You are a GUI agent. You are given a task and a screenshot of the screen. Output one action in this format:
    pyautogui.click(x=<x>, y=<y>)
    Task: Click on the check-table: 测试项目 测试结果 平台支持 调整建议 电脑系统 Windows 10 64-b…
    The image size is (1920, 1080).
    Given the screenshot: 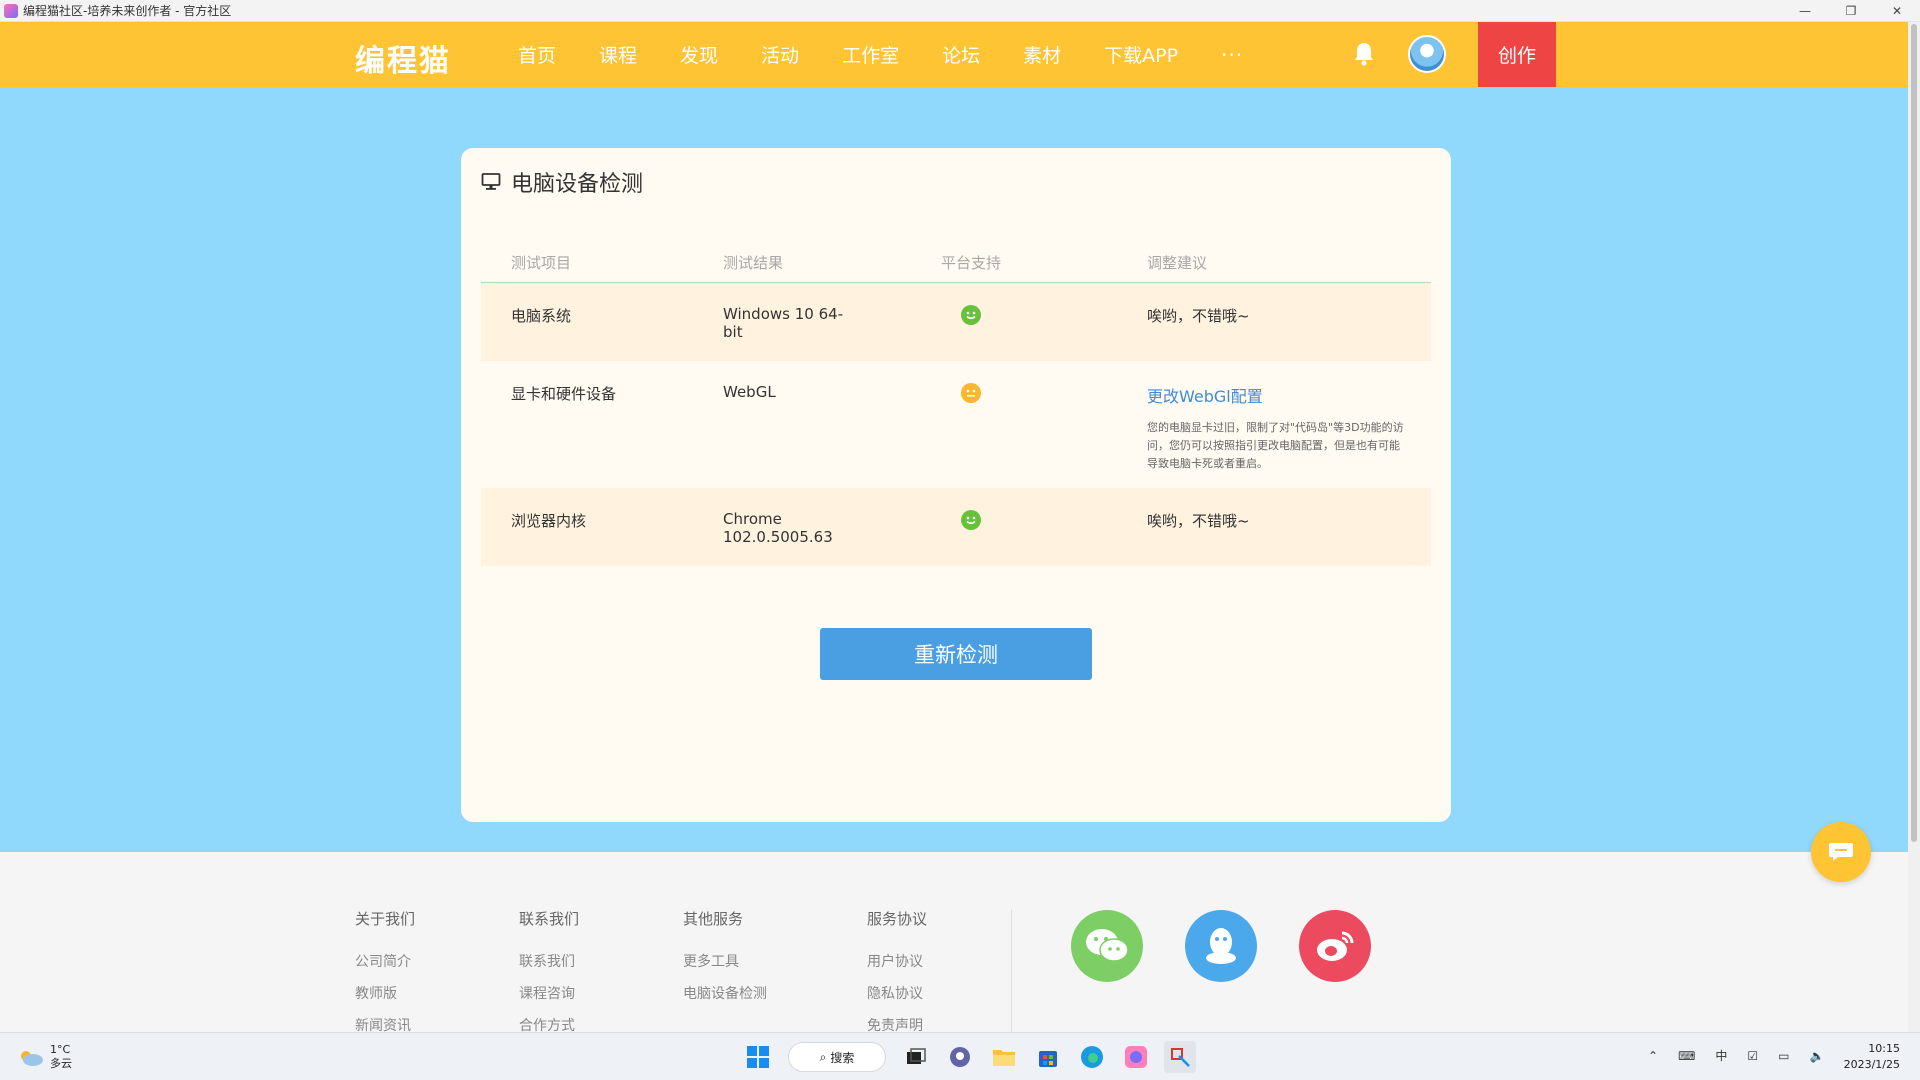 What is the action you would take?
    pyautogui.click(x=956, y=407)
    